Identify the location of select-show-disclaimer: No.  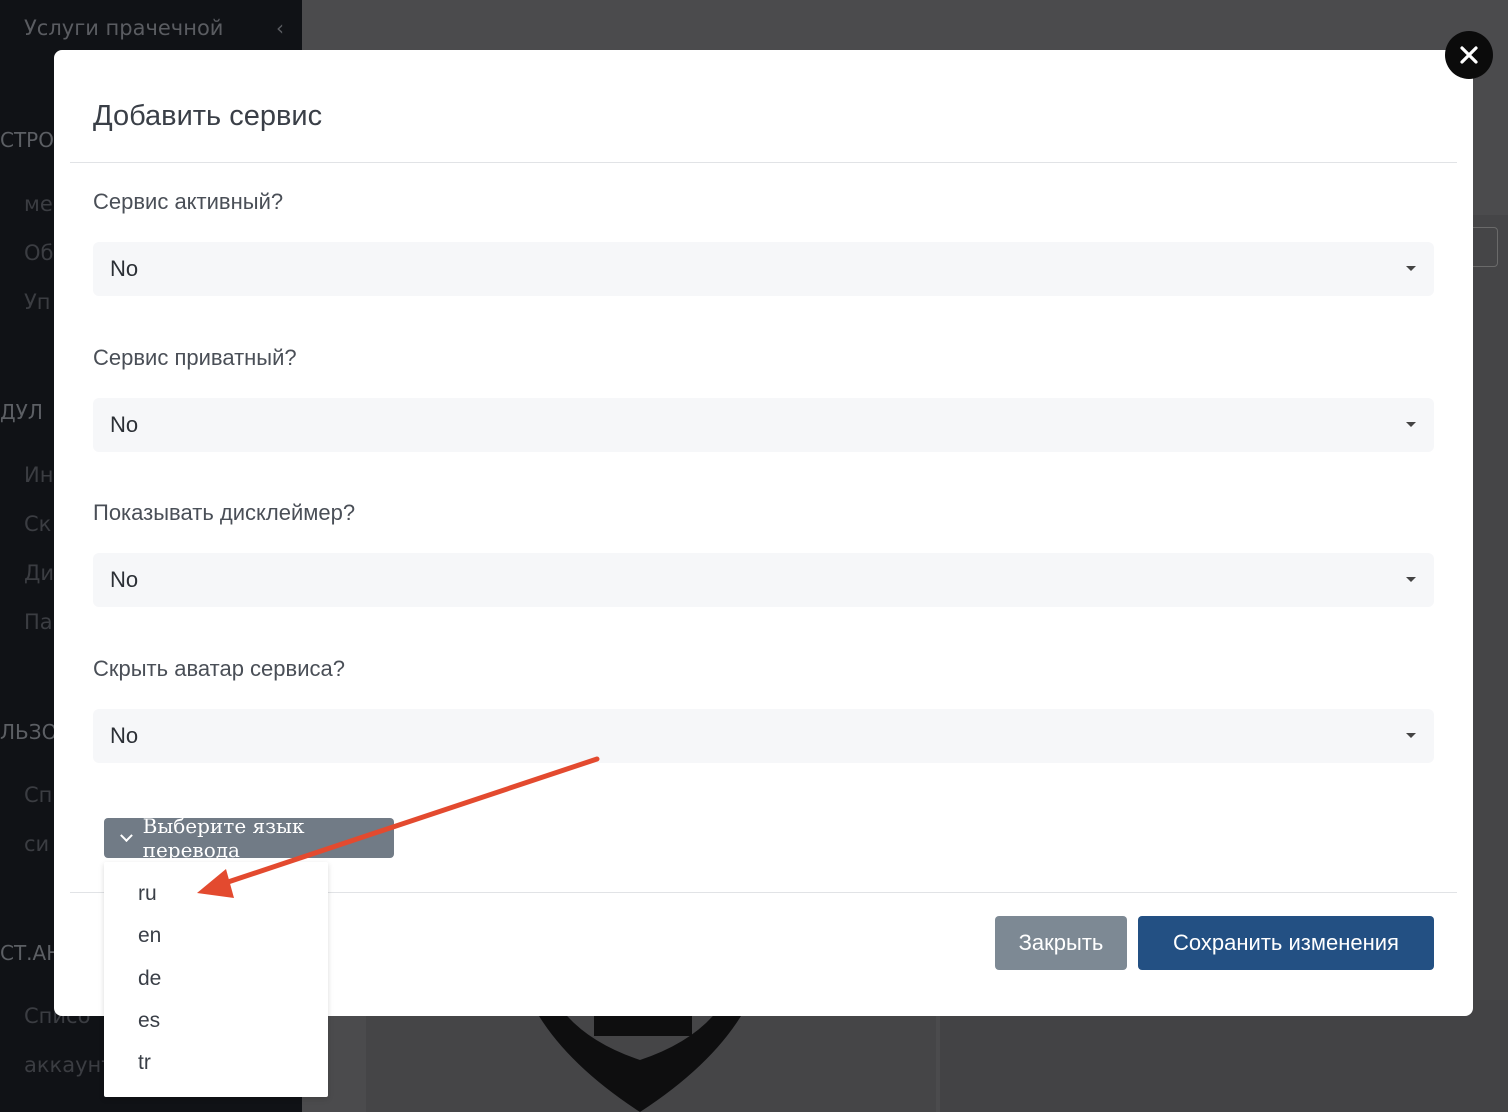
(763, 580).